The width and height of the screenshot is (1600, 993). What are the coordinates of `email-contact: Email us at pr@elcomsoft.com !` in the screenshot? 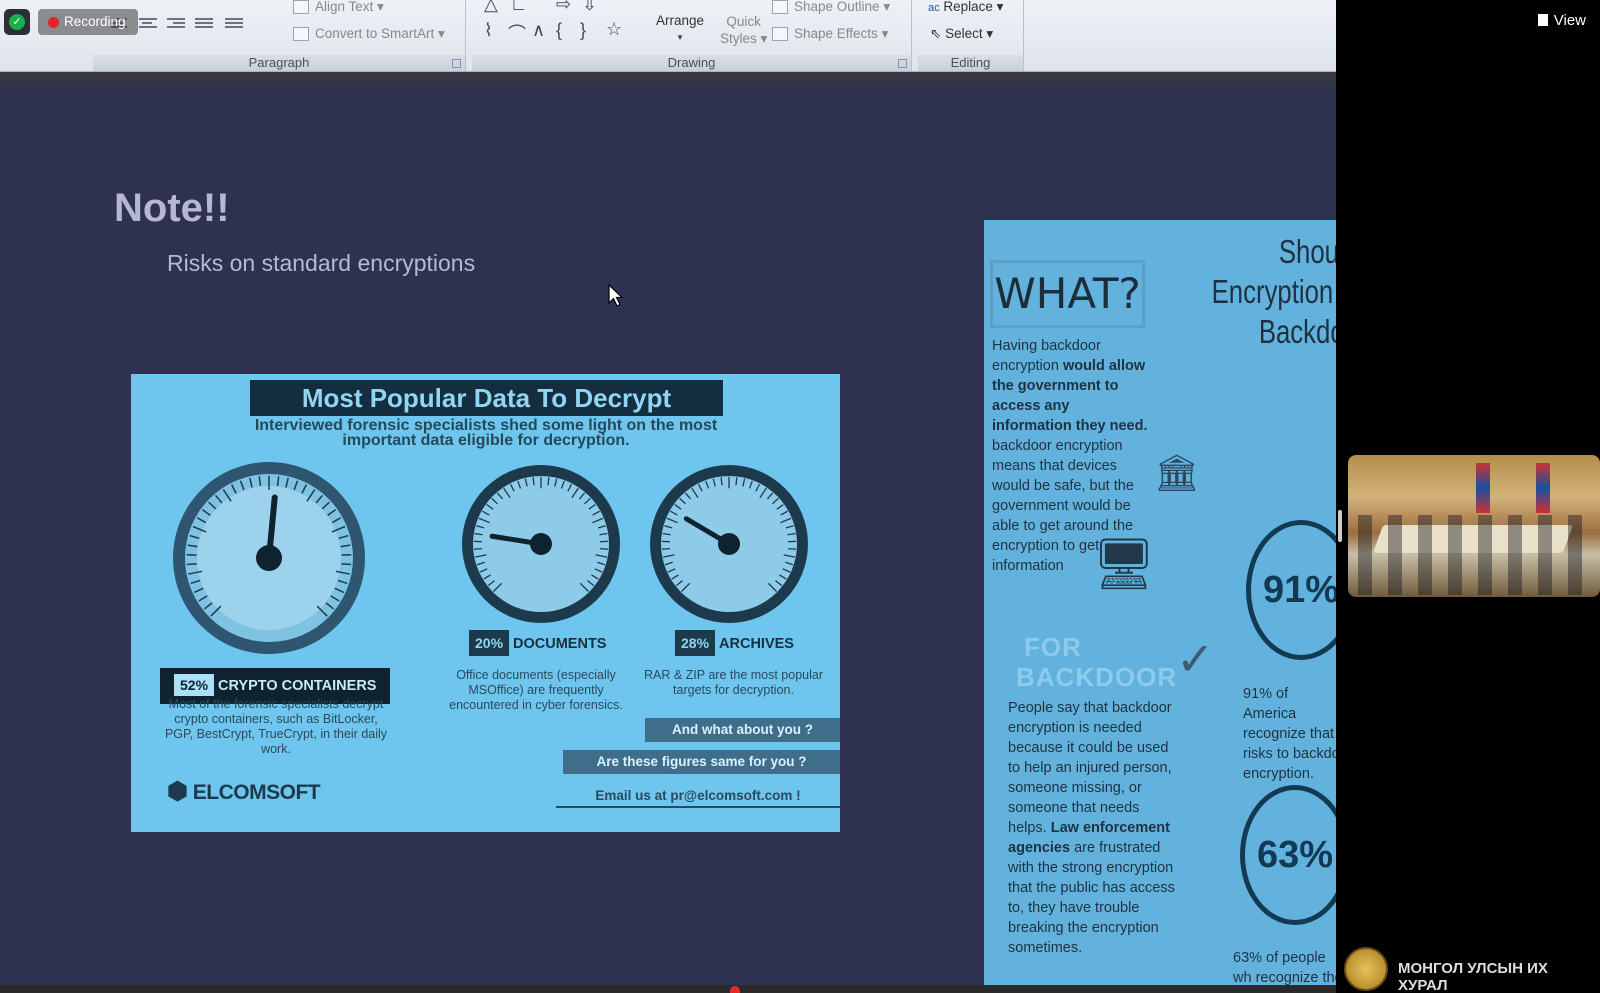 It's located at (698, 798).